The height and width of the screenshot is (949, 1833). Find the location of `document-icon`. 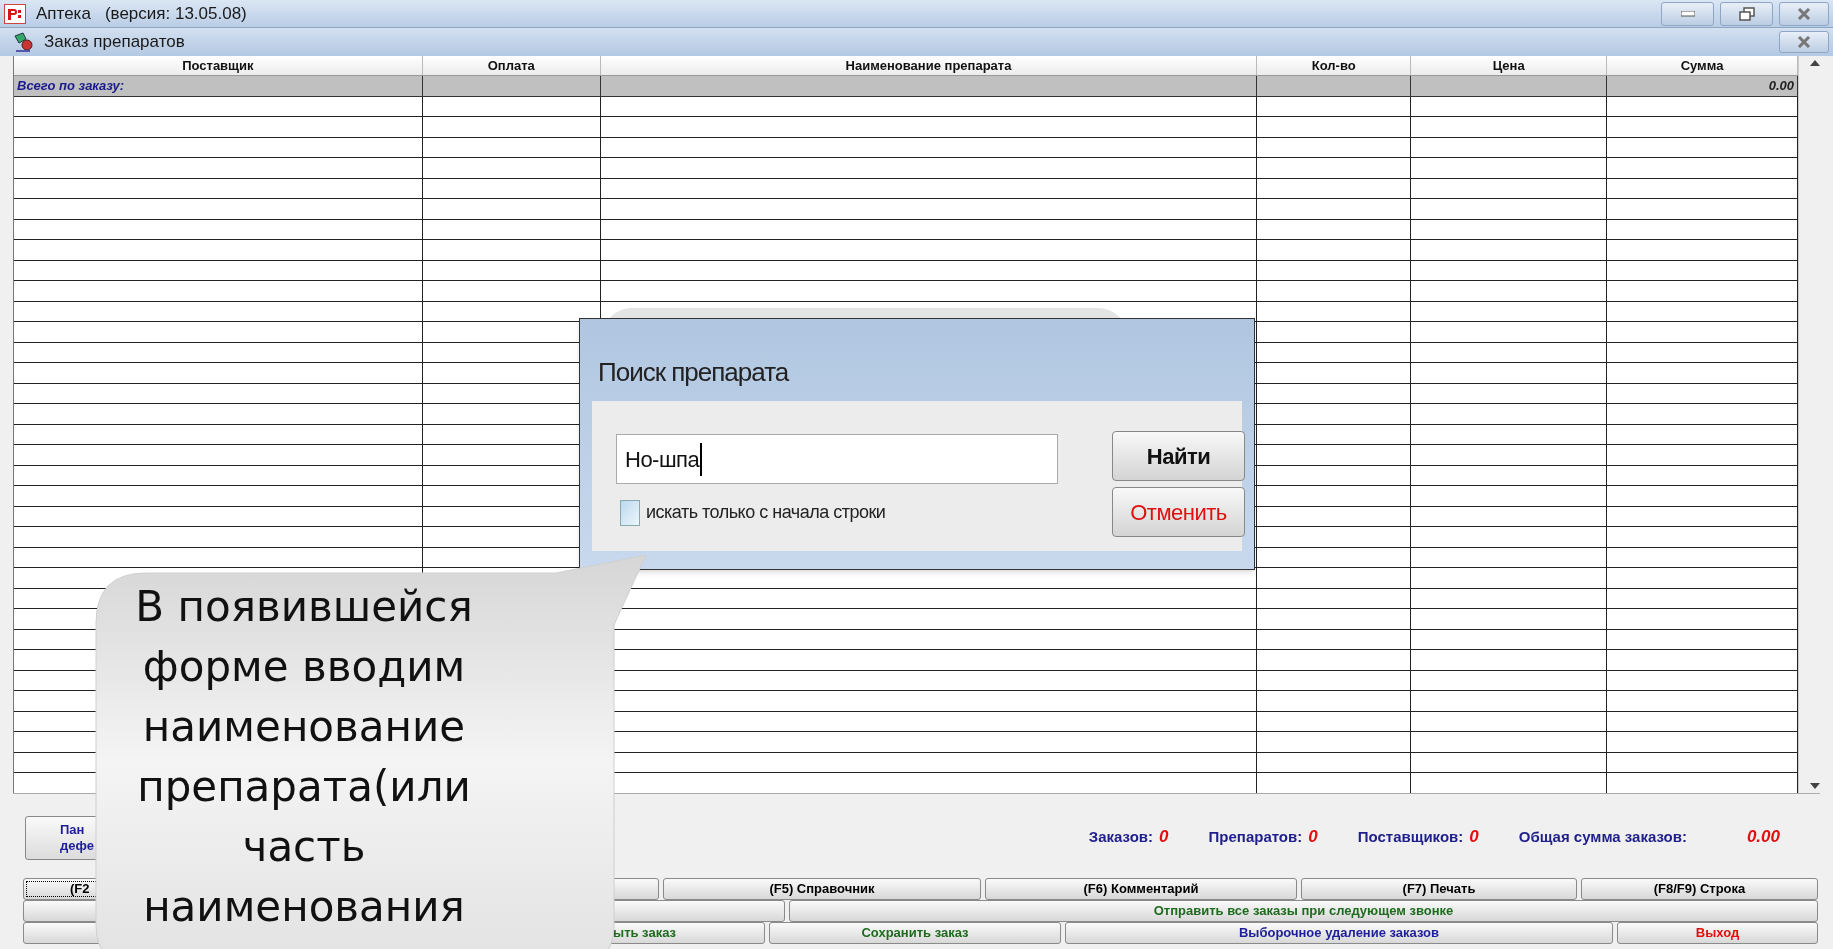

document-icon is located at coordinates (23, 42).